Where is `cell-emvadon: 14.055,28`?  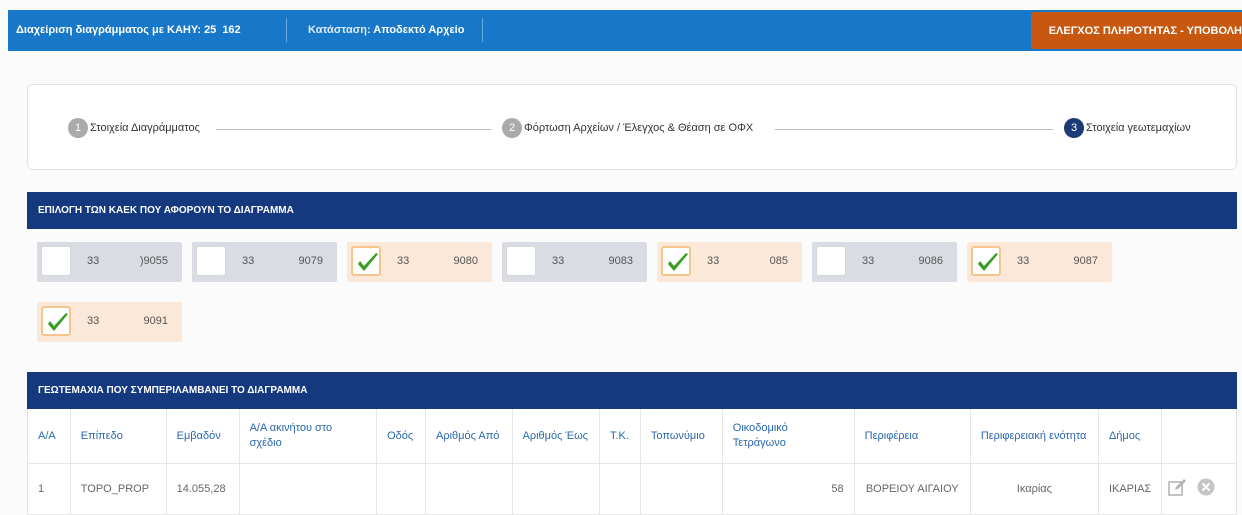
cell-emvadon: 14.055,28 is located at coordinates (202, 489).